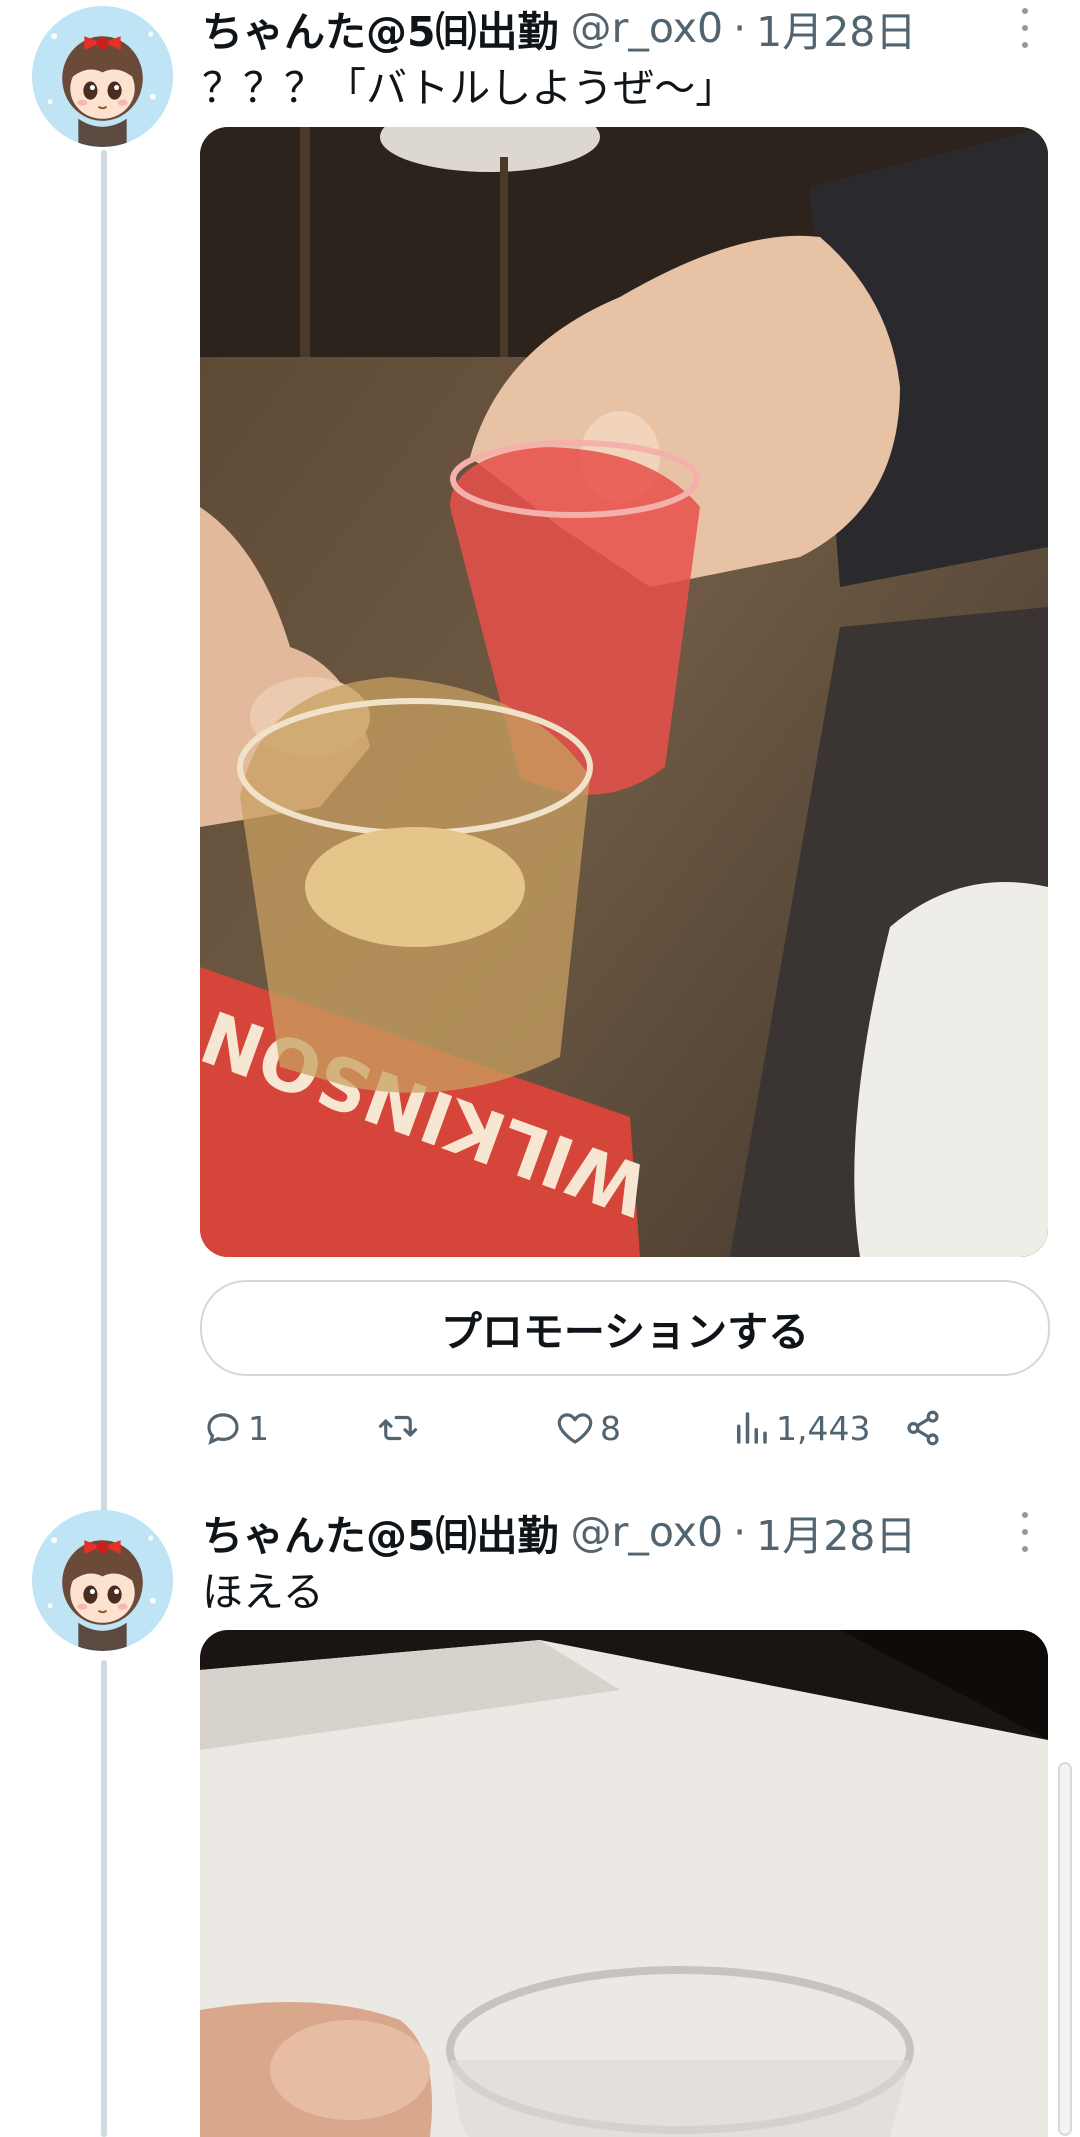 The width and height of the screenshot is (1080, 2137). I want to click on tweet-text: ？？？「バトルしようぜ〜」, so click(469, 88).